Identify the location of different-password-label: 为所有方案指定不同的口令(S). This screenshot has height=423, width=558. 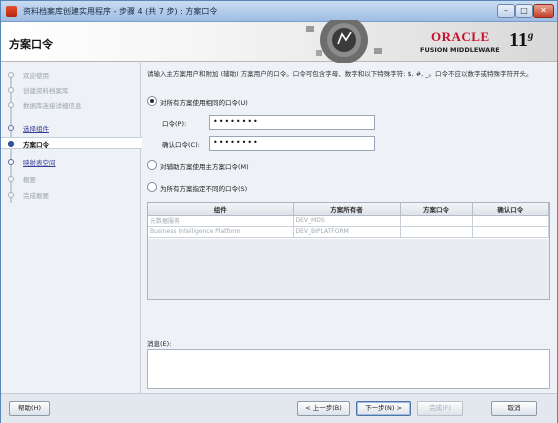
(203, 188).